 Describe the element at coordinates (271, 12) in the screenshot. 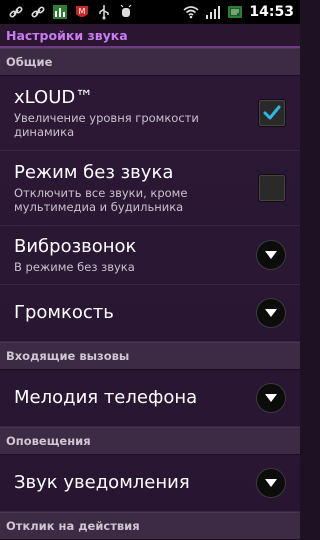

I see `status-time: 14:53` at that location.